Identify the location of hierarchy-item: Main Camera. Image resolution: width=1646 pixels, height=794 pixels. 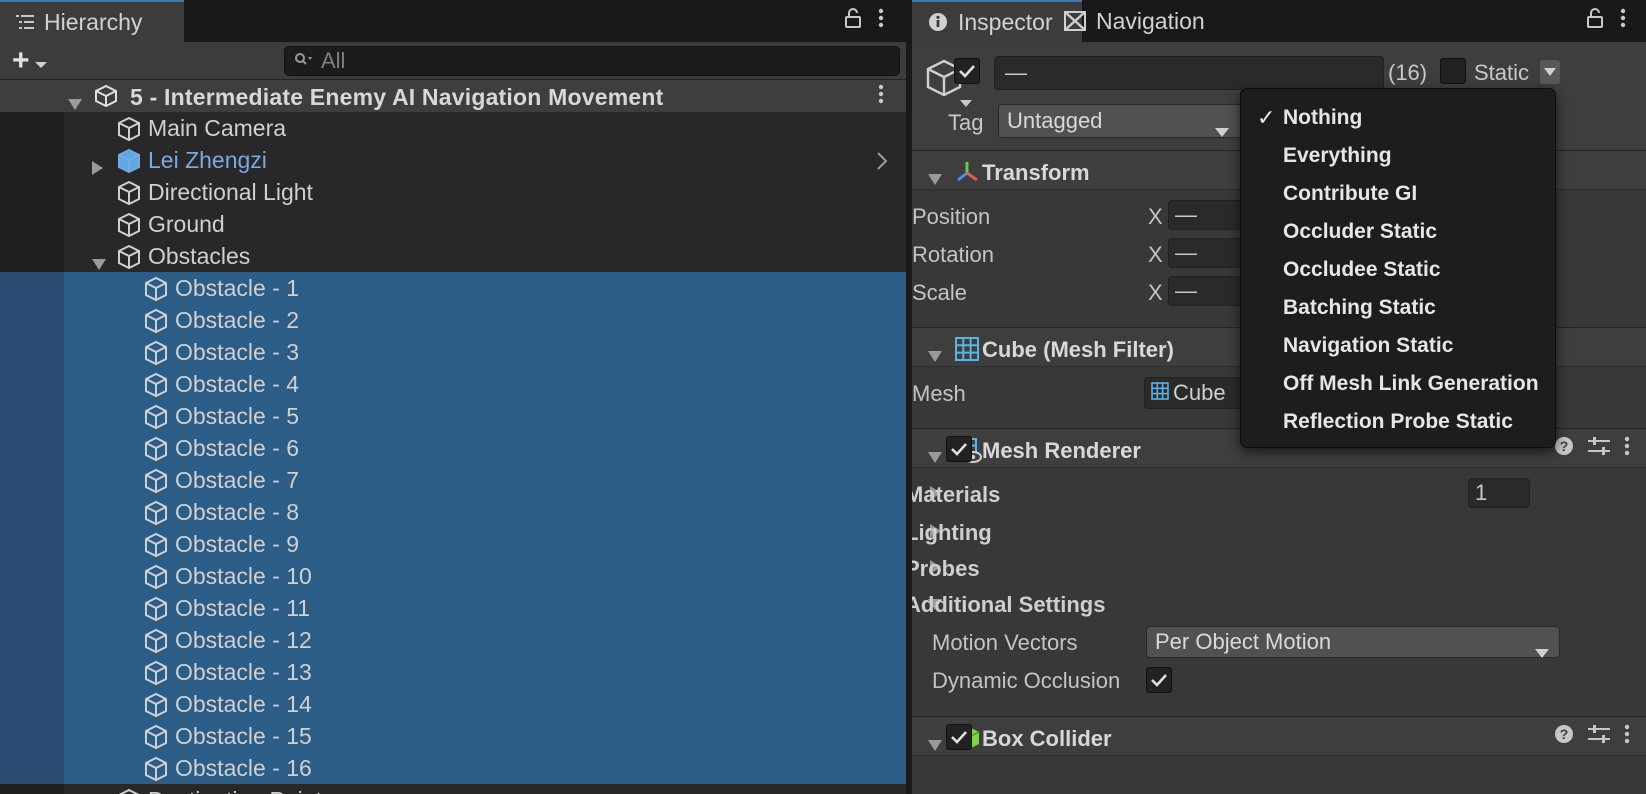
(453, 128).